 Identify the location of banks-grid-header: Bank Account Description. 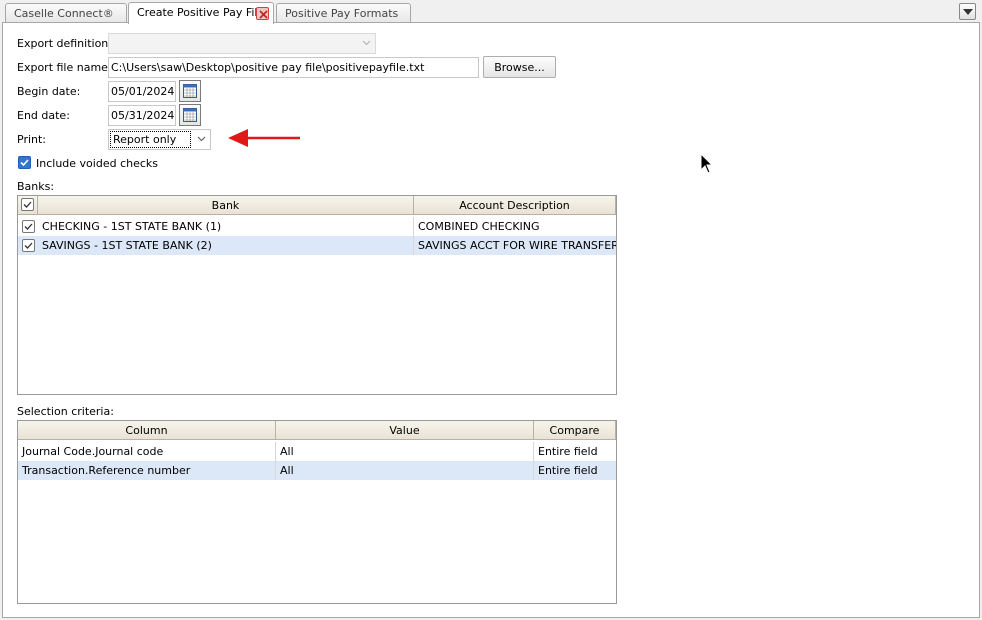
(317, 205).